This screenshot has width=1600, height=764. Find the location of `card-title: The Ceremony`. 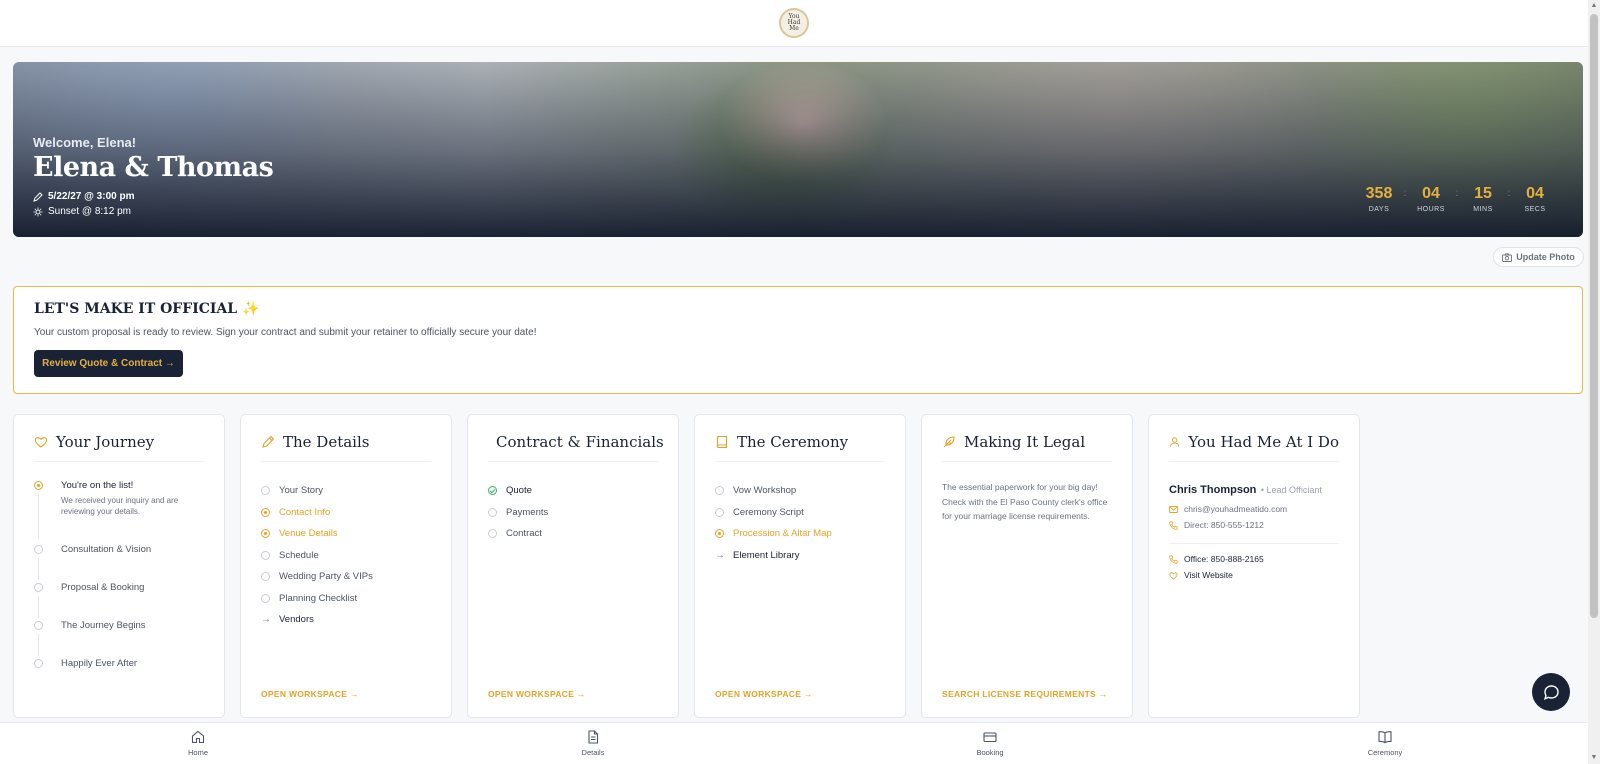

card-title: The Ceremony is located at coordinates (793, 442).